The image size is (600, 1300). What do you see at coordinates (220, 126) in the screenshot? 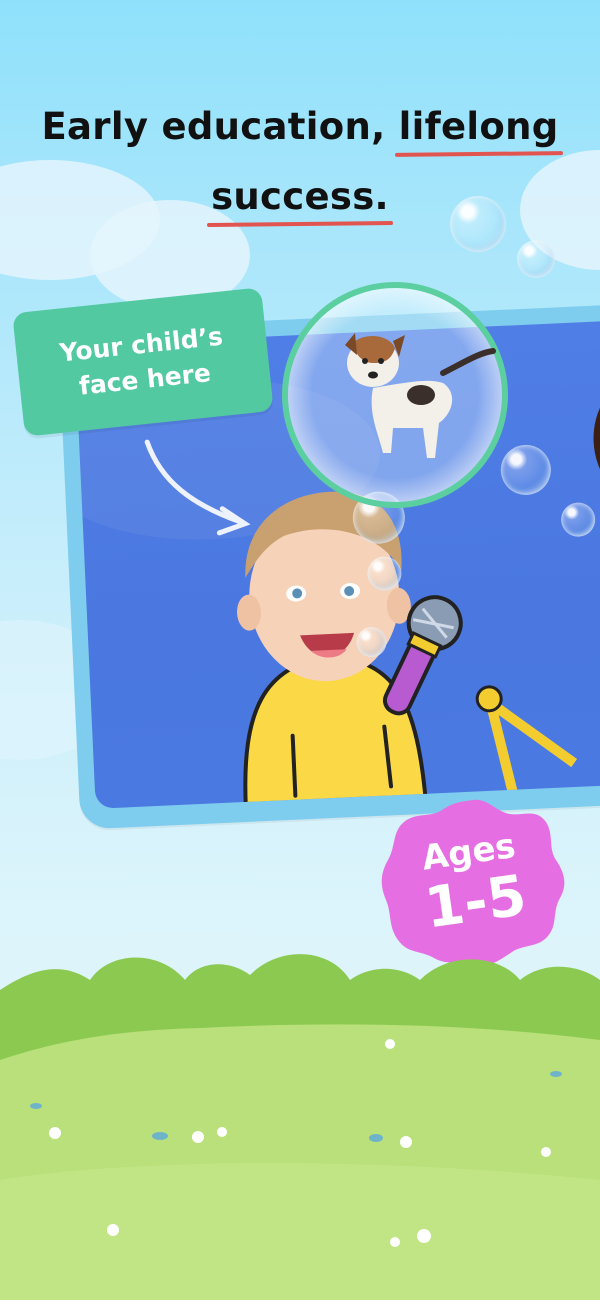
I see `headline-text: Early education,` at bounding box center [220, 126].